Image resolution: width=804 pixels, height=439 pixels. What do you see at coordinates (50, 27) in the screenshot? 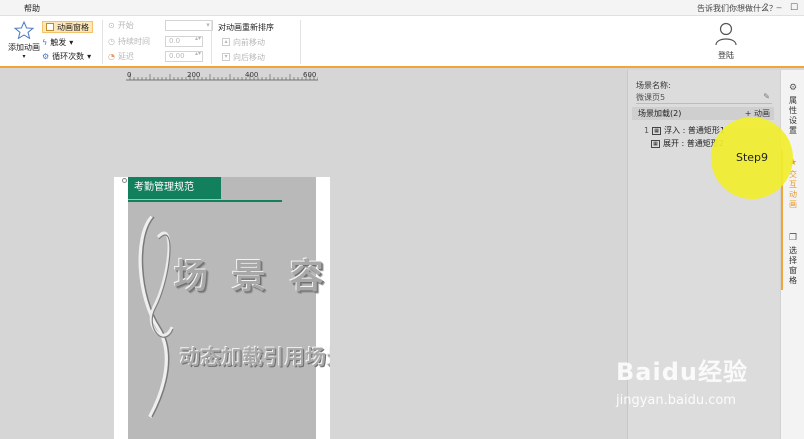
I see `pane-icon` at bounding box center [50, 27].